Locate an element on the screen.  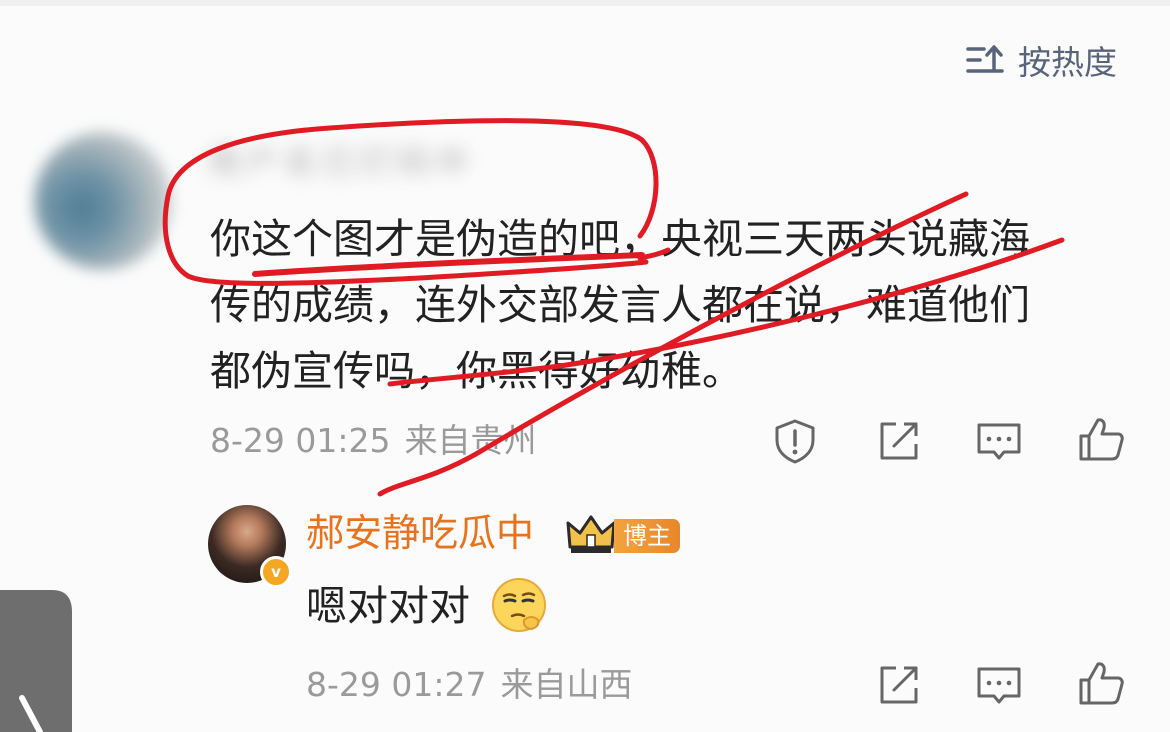
verified-badge: v is located at coordinates (276, 572).